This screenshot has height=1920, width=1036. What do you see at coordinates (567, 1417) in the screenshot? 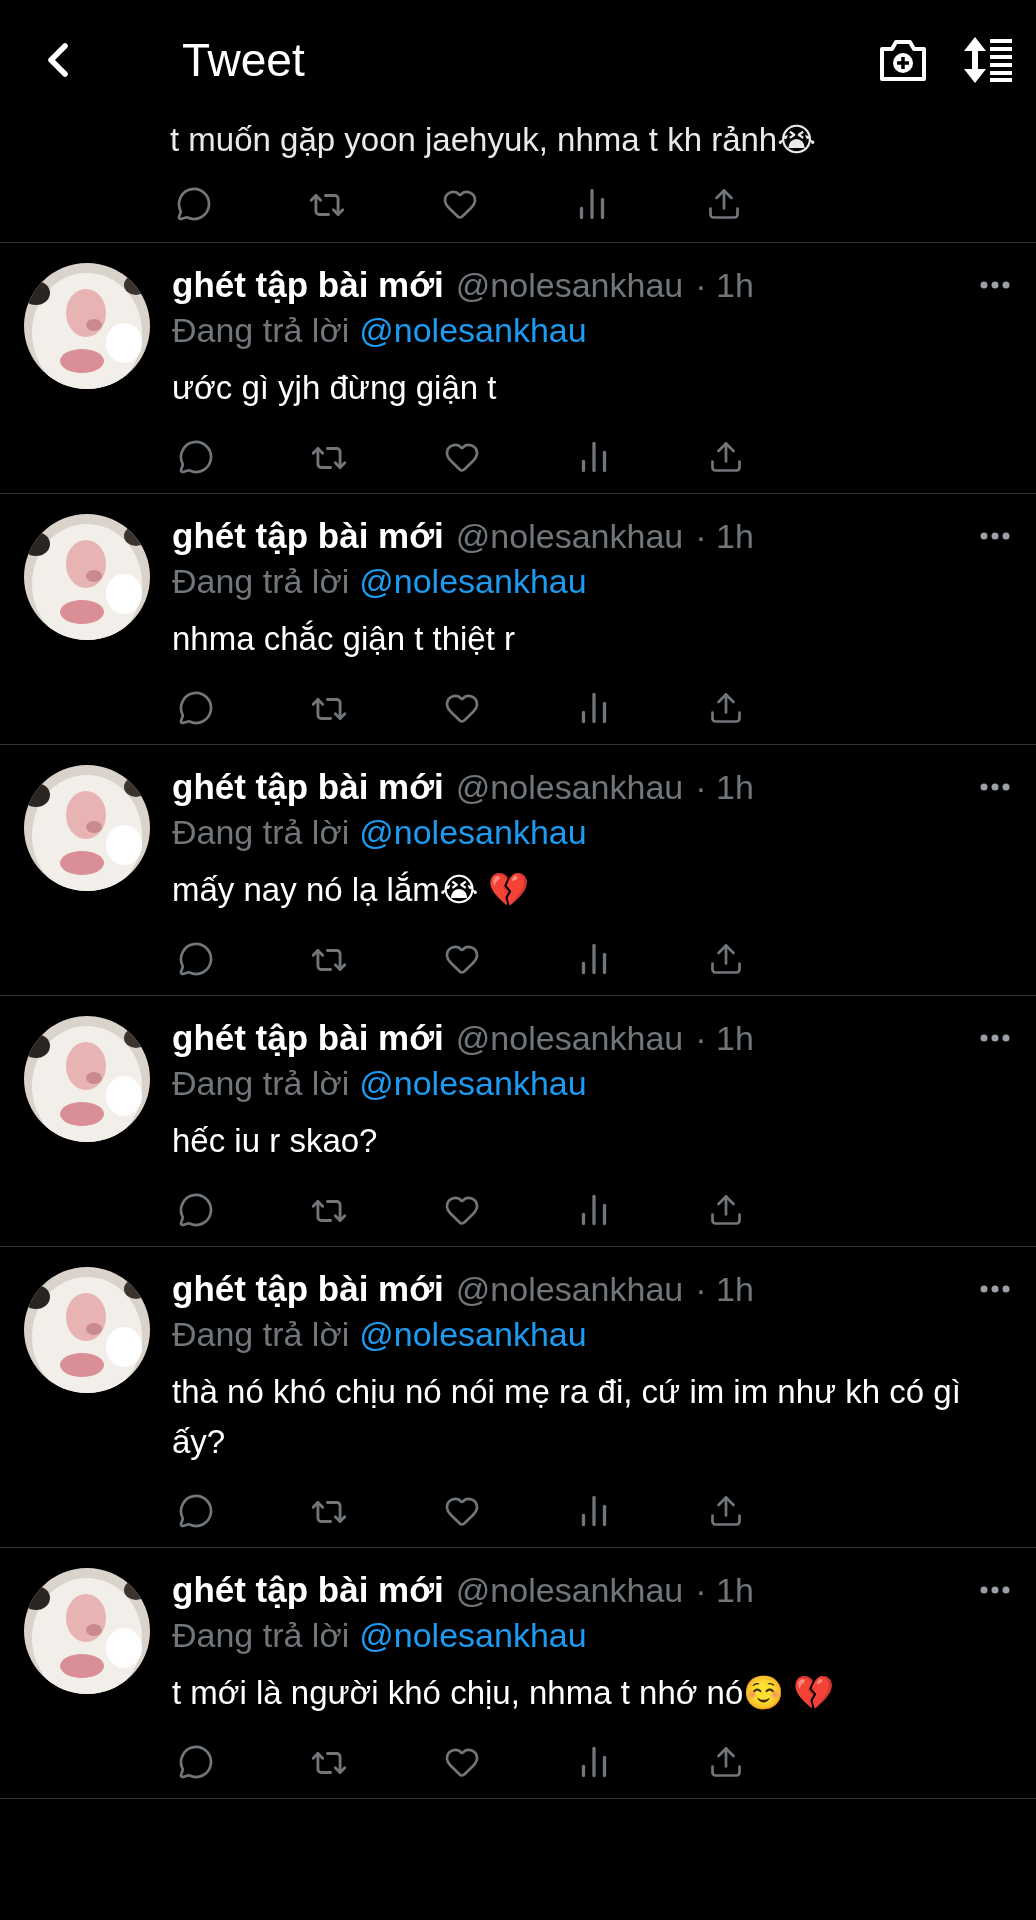
I see `tweet-text: thà nó khó chịu nó nói mẹ ra đi, cứ im im như kh có gì ấy?` at bounding box center [567, 1417].